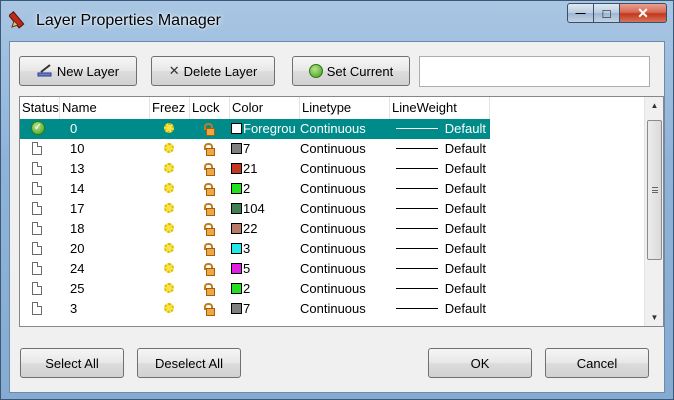  Describe the element at coordinates (440, 108) in the screenshot. I see `header-lineweight: LineWeight` at that location.